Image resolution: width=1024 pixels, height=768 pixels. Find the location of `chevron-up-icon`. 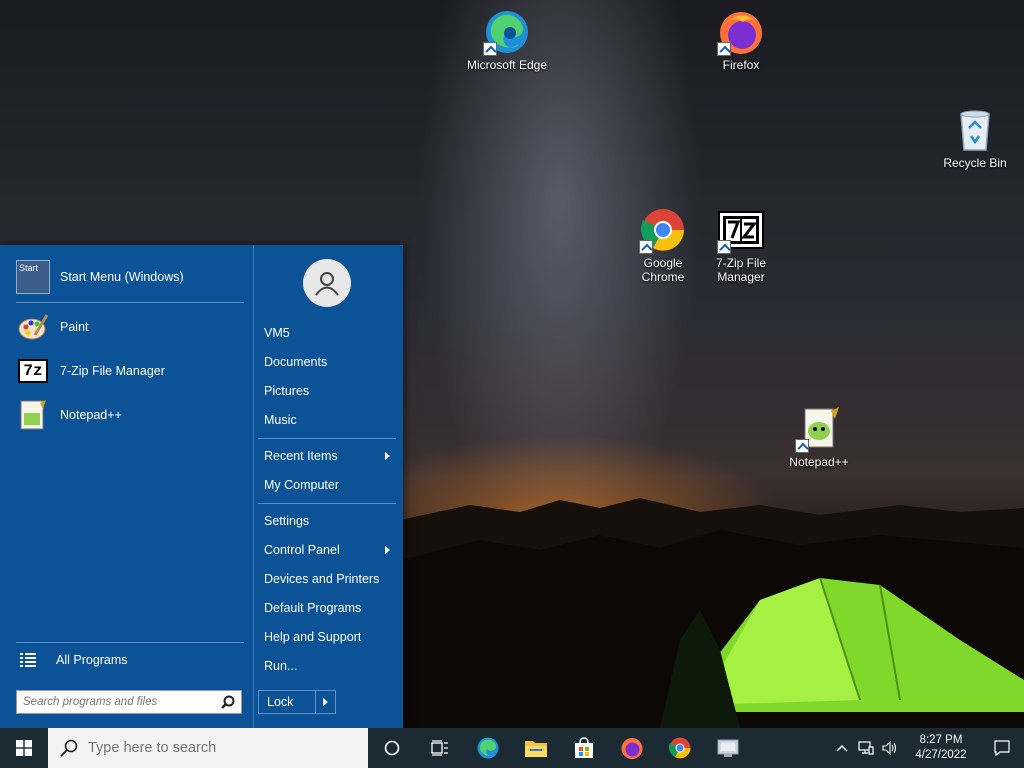

chevron-up-icon is located at coordinates (842, 748).